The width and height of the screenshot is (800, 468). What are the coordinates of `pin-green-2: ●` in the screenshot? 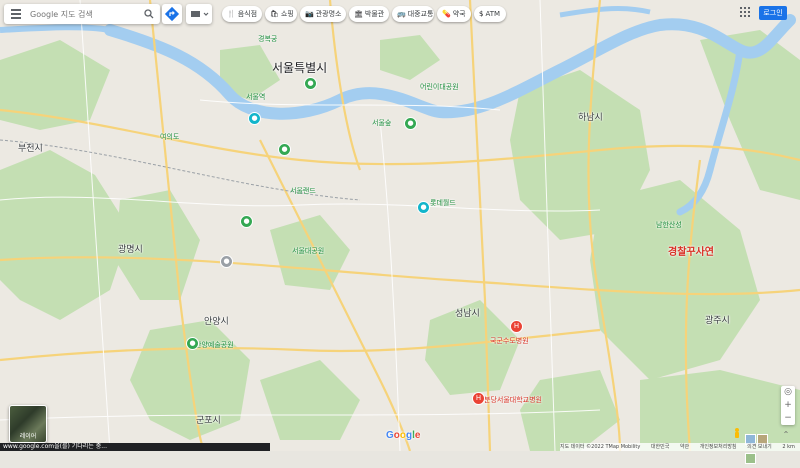 It's located at (410, 123).